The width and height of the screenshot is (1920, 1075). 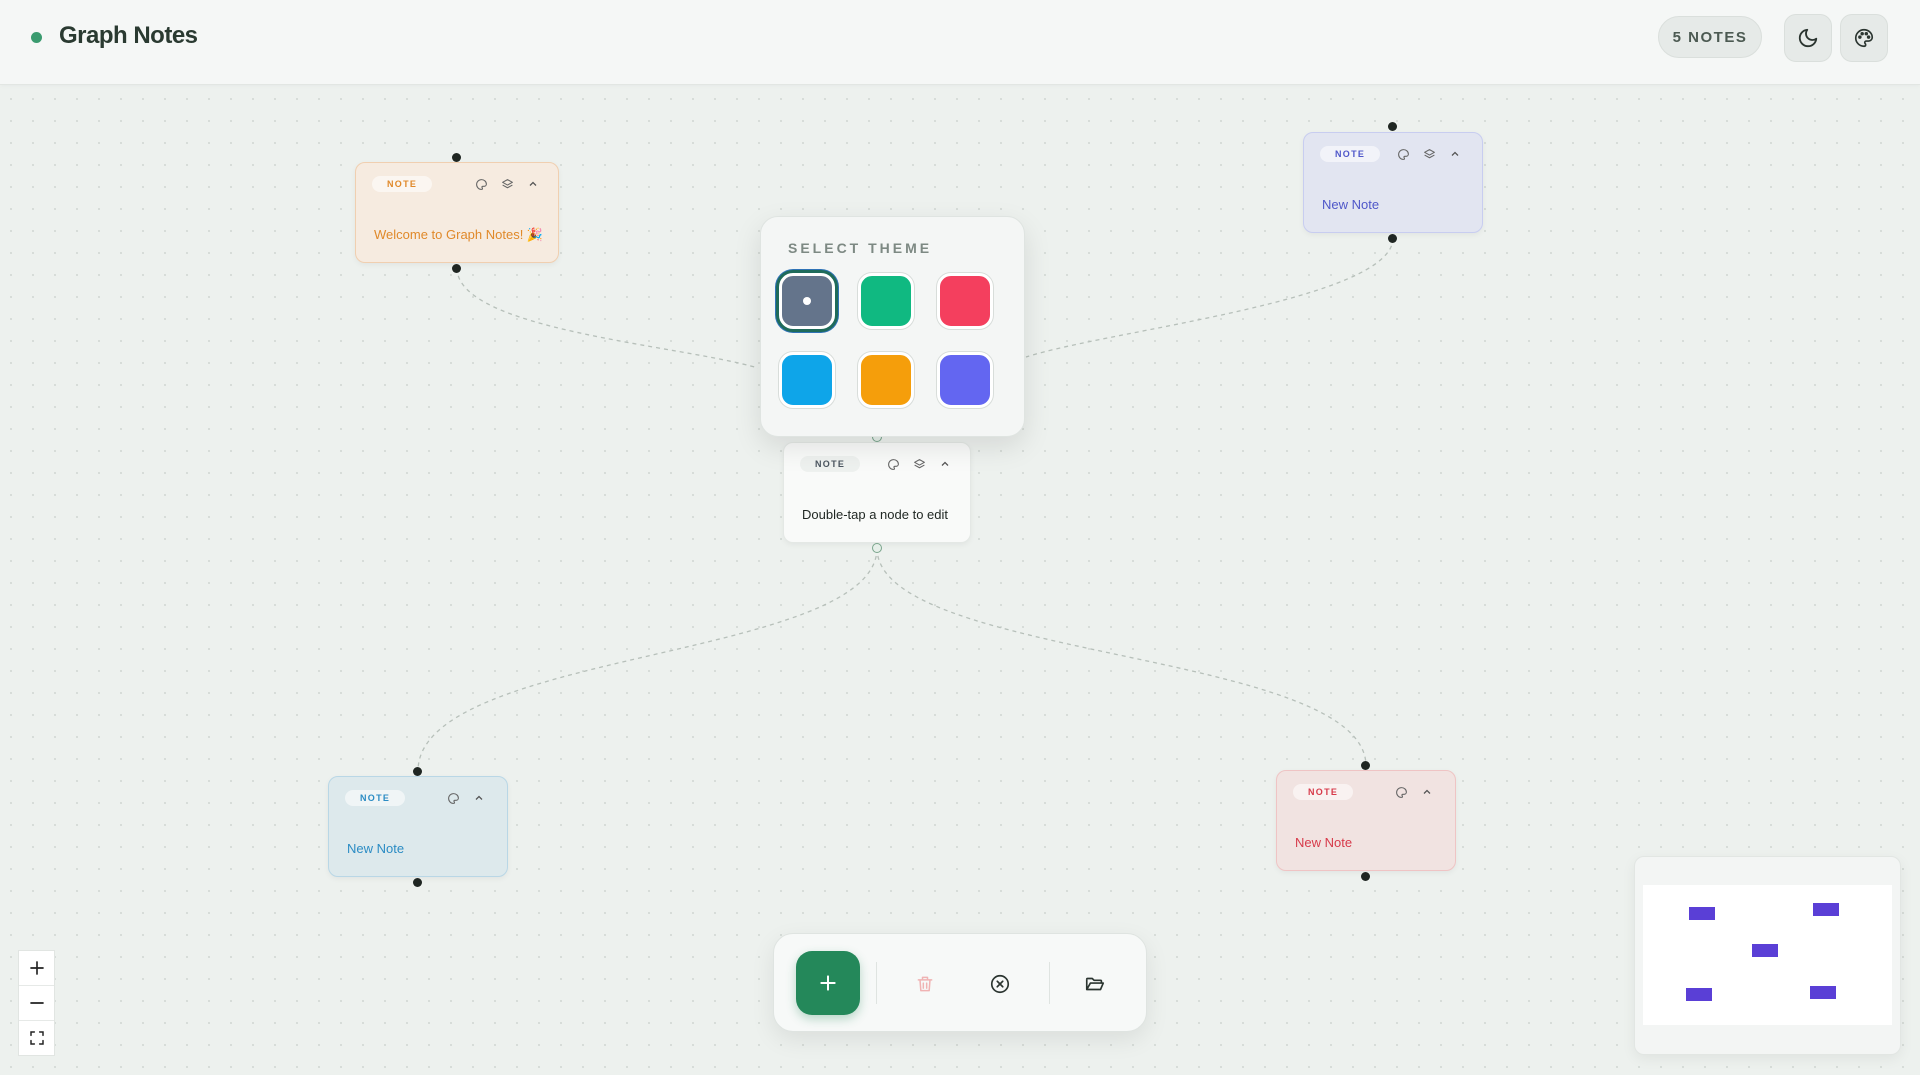 I want to click on dark-mode-button, so click(x=1808, y=38).